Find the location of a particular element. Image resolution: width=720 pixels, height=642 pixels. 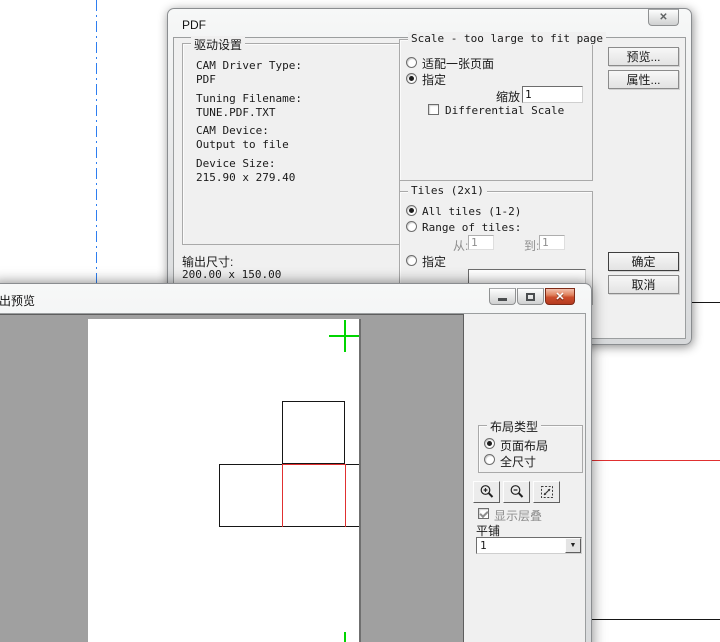

layout-type-group: 布局类型 页面布局 全尺寸 is located at coordinates (530, 445).